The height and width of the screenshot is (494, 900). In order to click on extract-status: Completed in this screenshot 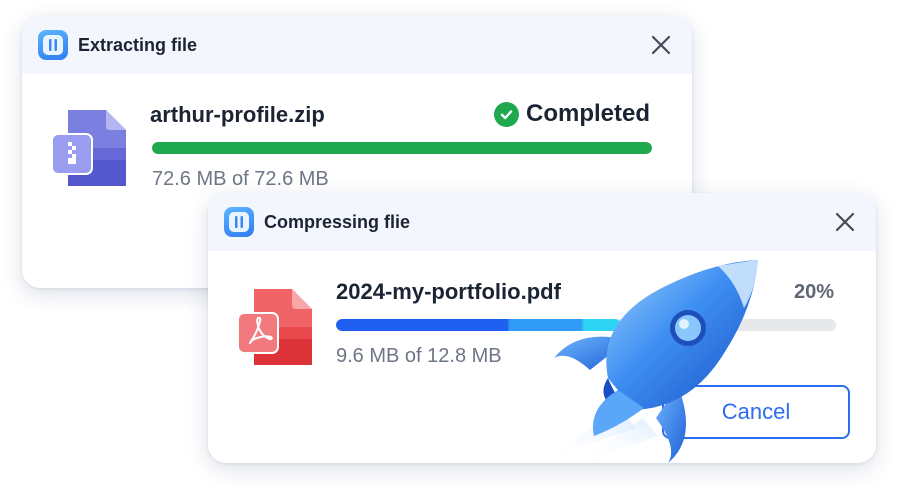, I will do `click(571, 114)`.